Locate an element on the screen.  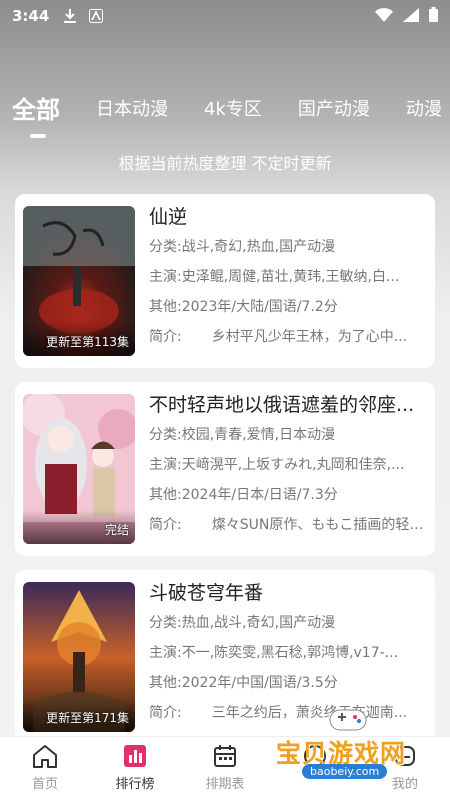
tab-anime: 动漫 is located at coordinates (424, 110).